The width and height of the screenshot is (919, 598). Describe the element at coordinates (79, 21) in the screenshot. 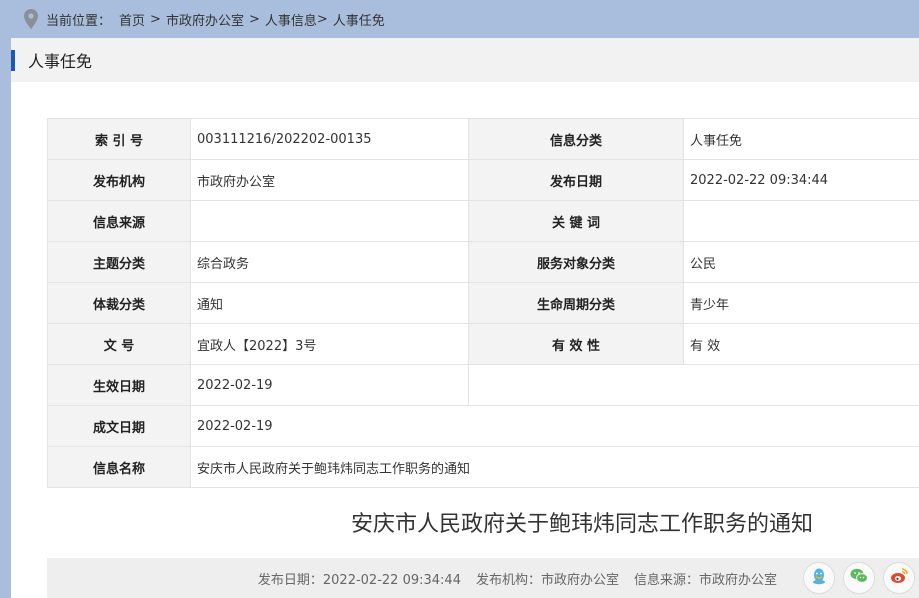

I see `breadcrumb-prefix: 当前位置：` at that location.